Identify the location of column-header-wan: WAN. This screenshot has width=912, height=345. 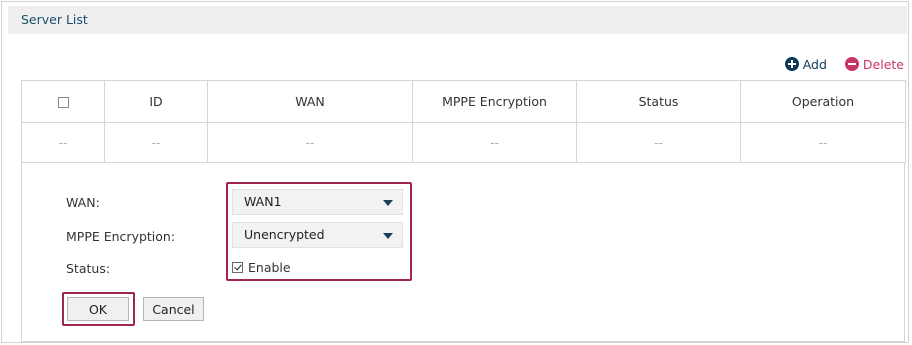
(310, 101).